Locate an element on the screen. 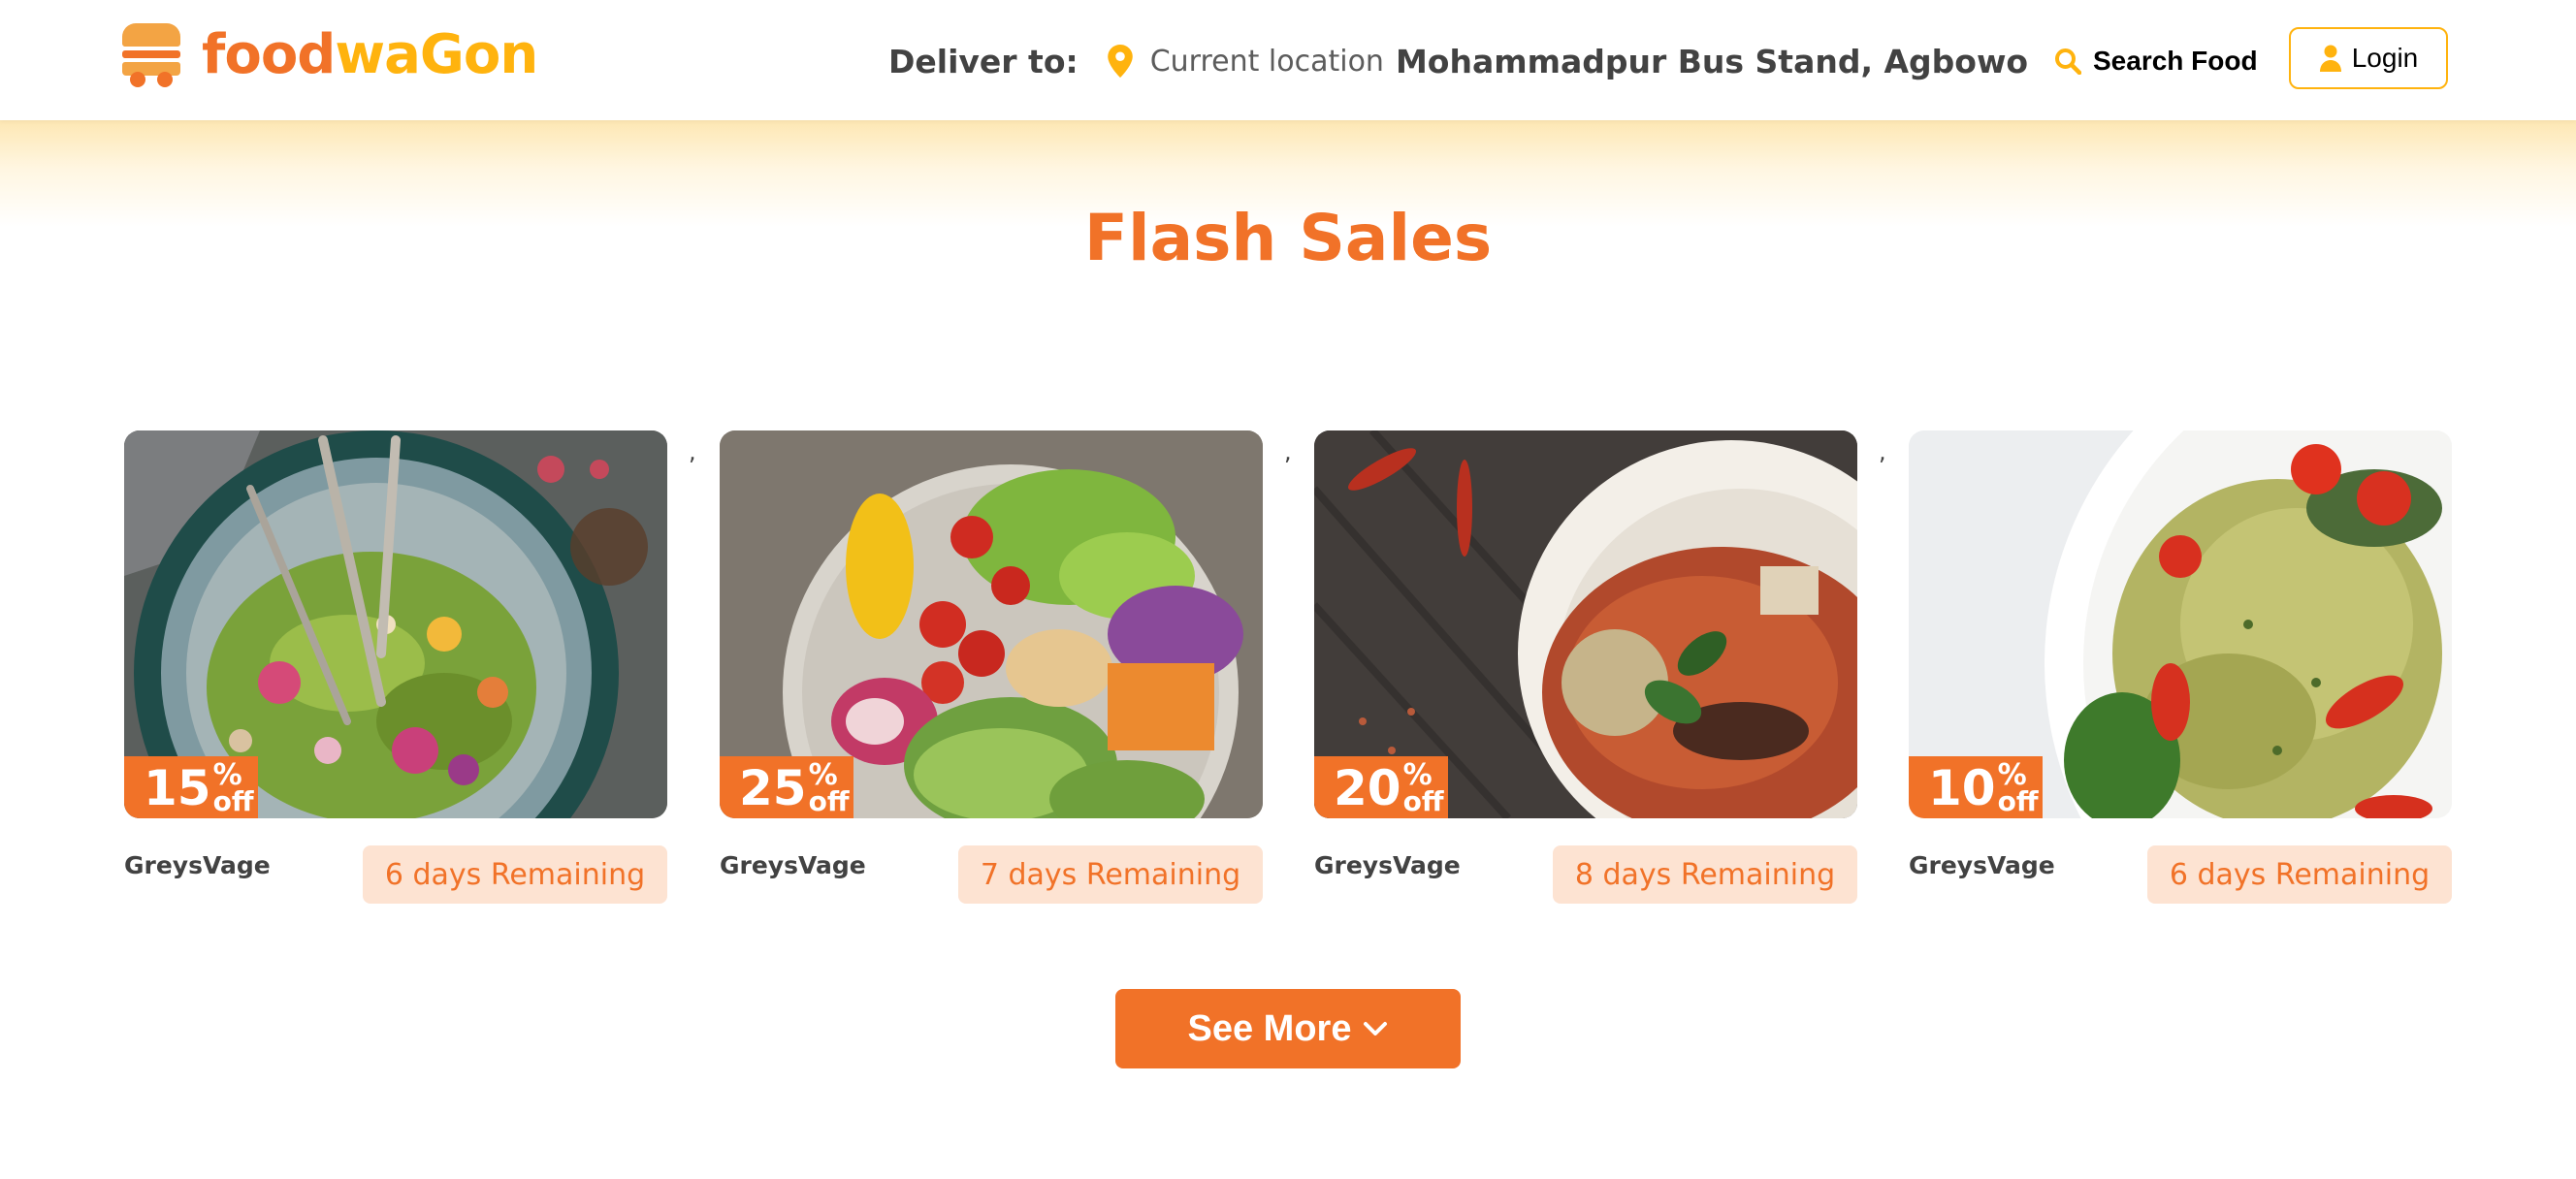 This screenshot has width=2576, height=1179. foodwagon-logo: foodwaGon is located at coordinates (330, 55).